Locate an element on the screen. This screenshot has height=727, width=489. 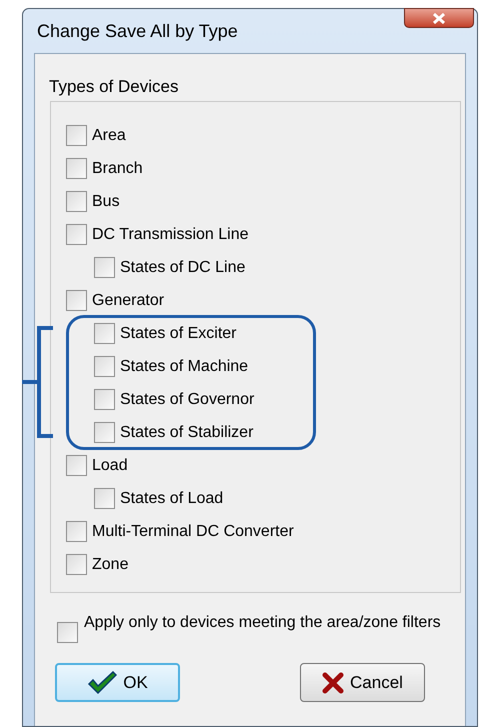
checkbox-label: Area is located at coordinates (109, 136).